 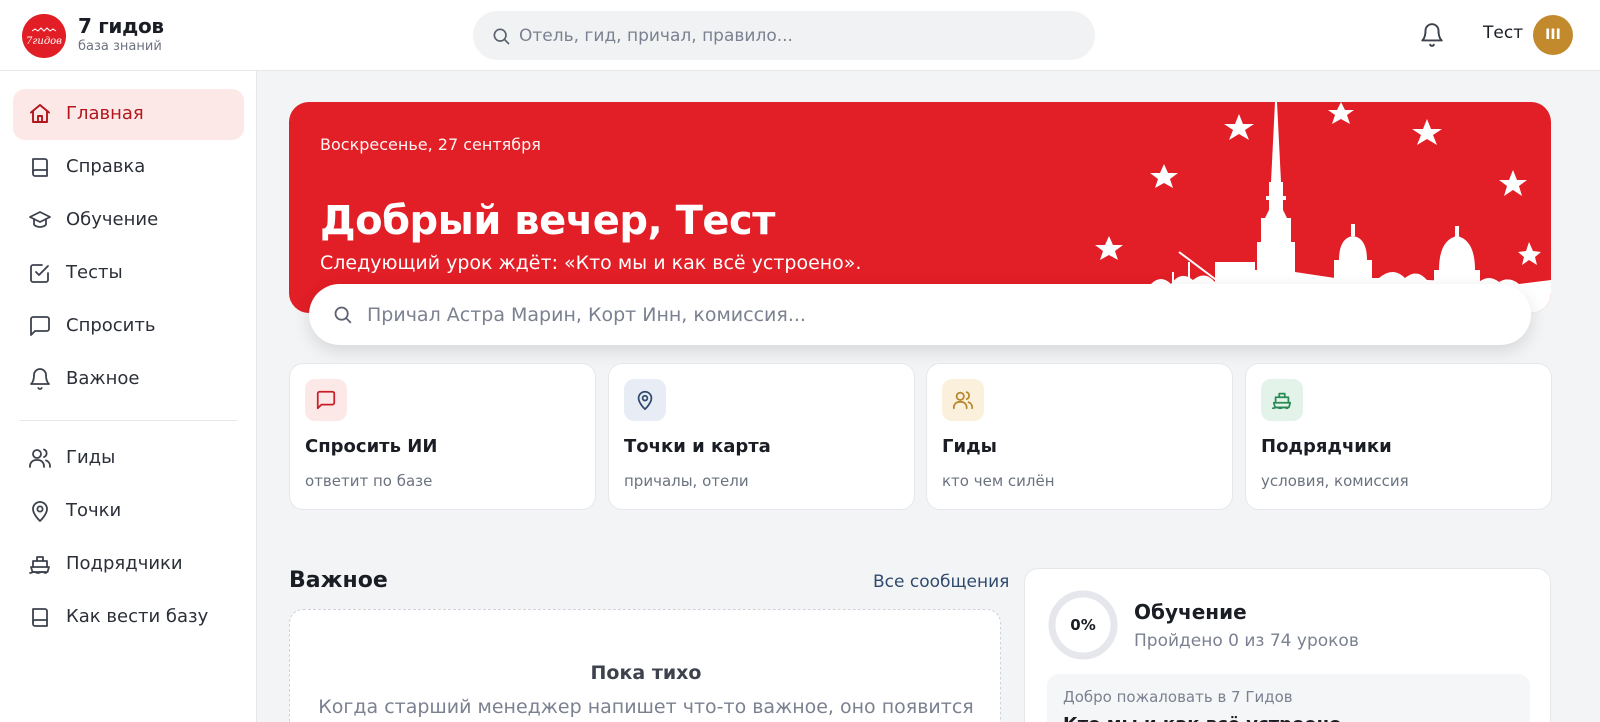 What do you see at coordinates (1503, 33) in the screenshot?
I see `user-name: Тест` at bounding box center [1503, 33].